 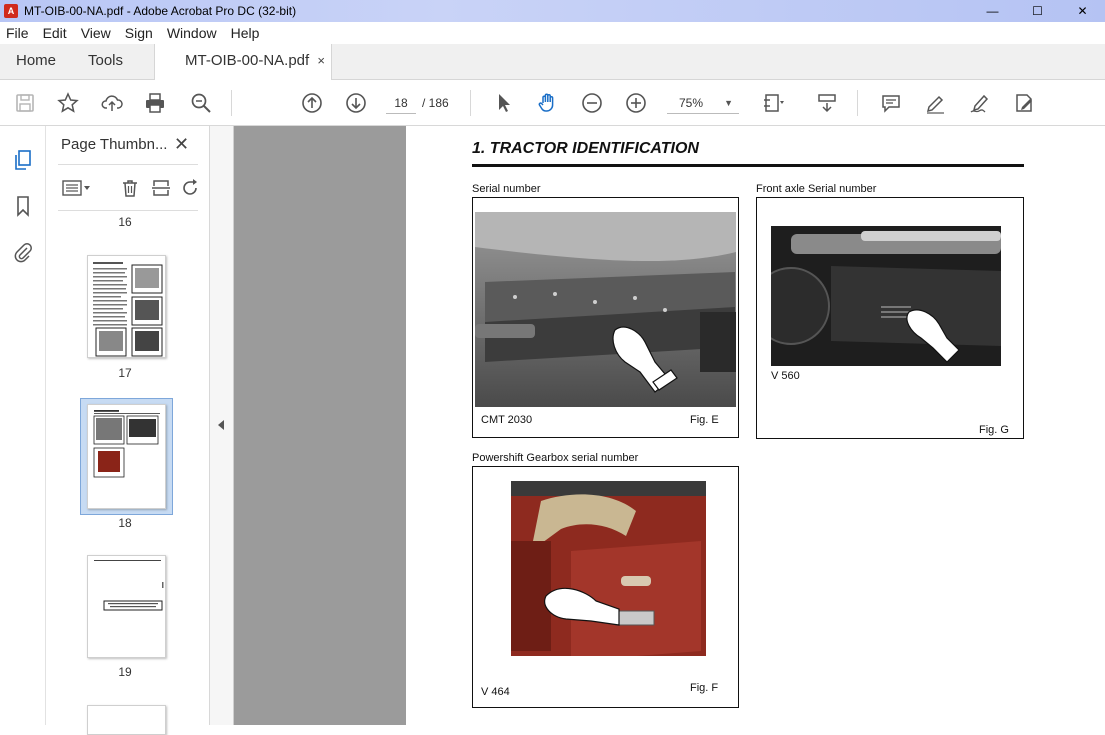 I want to click on window-controls: — ☐ ✕, so click(x=1037, y=11).